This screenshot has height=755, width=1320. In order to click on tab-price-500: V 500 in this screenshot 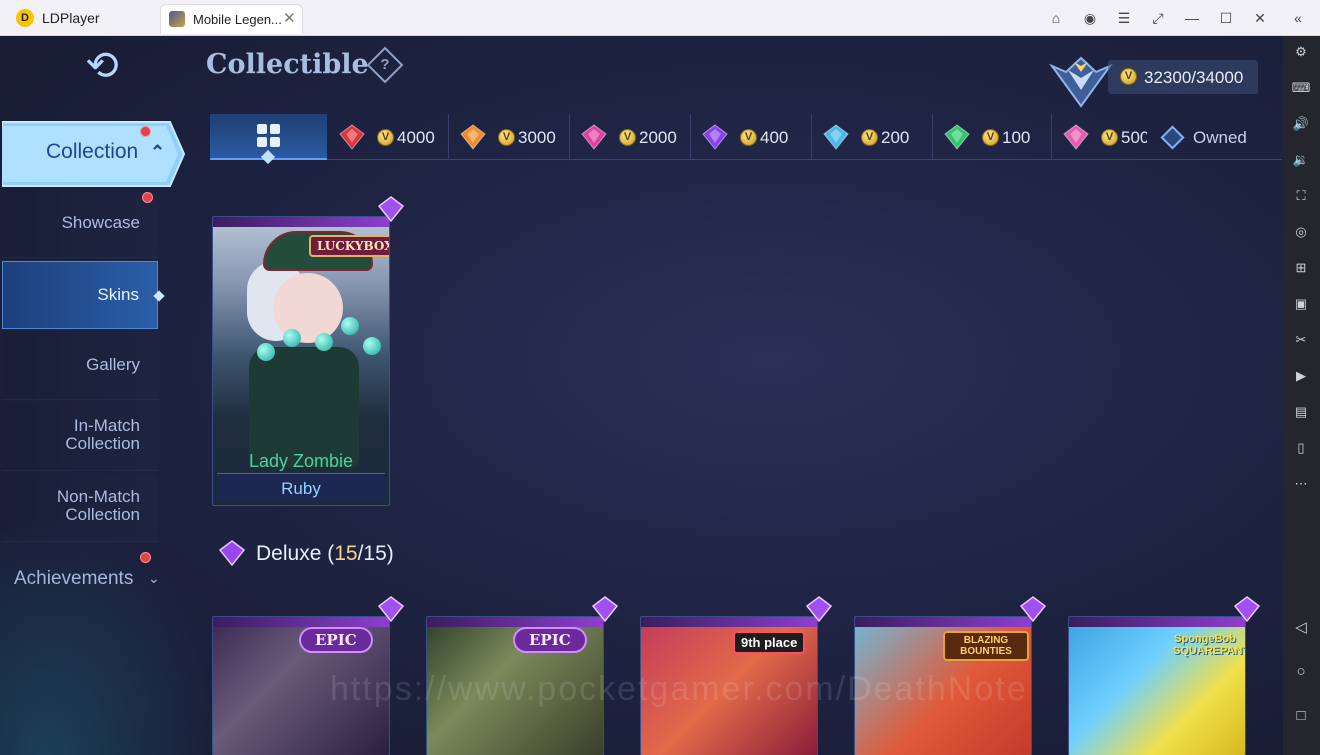, I will do `click(1100, 137)`.